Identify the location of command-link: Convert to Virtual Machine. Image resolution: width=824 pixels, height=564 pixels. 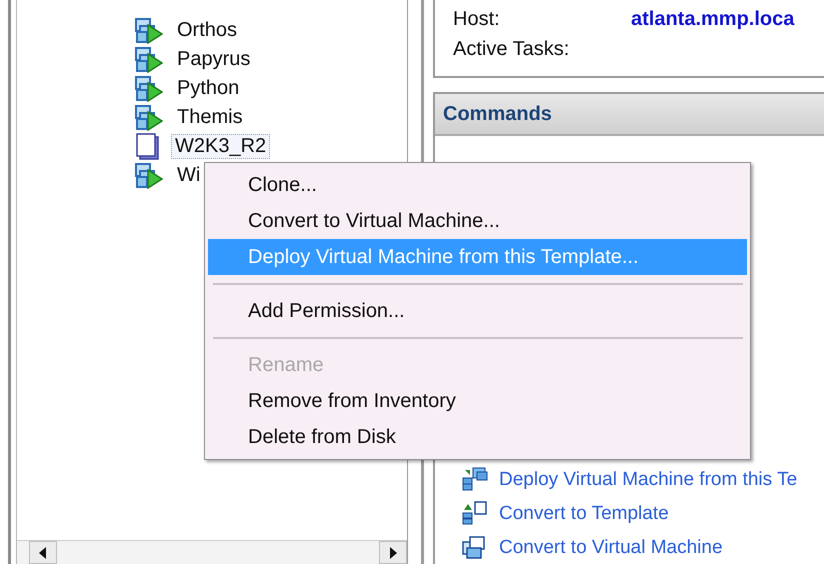
(611, 547).